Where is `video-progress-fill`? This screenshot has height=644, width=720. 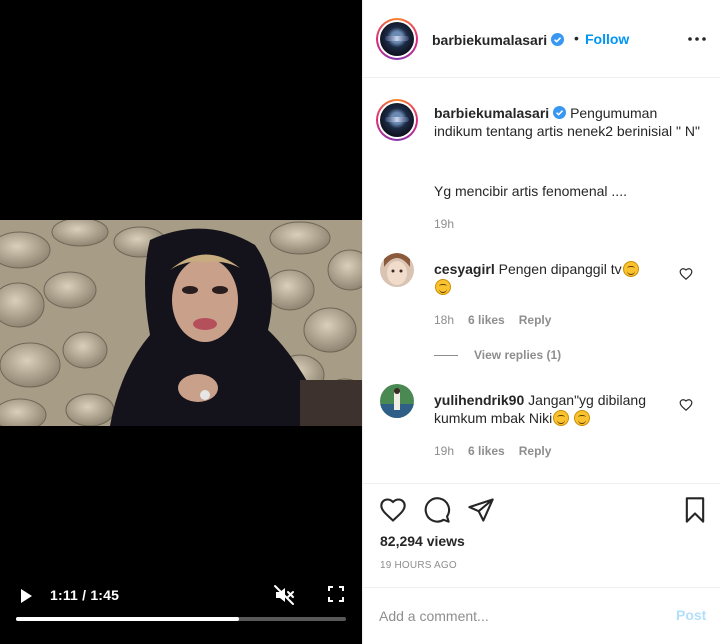 video-progress-fill is located at coordinates (128, 619).